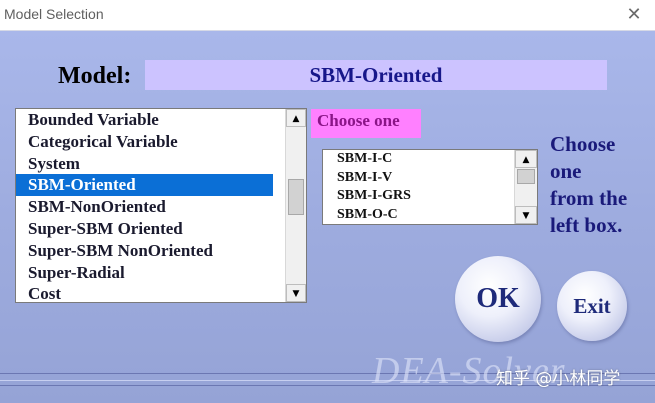  Describe the element at coordinates (418, 215) in the screenshot. I see `list-item: SBM-O-C` at that location.